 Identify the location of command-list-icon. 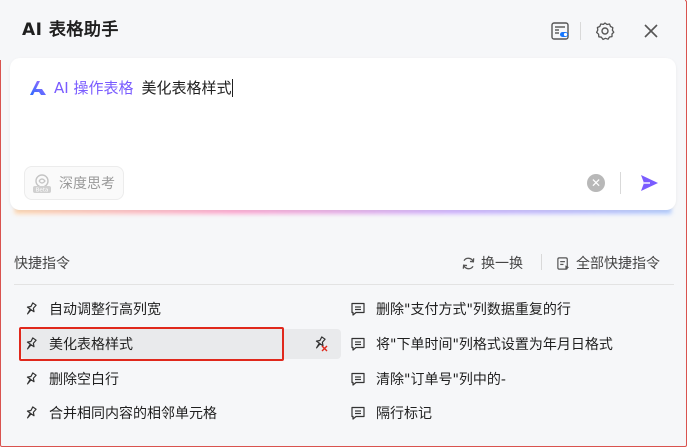
(563, 263).